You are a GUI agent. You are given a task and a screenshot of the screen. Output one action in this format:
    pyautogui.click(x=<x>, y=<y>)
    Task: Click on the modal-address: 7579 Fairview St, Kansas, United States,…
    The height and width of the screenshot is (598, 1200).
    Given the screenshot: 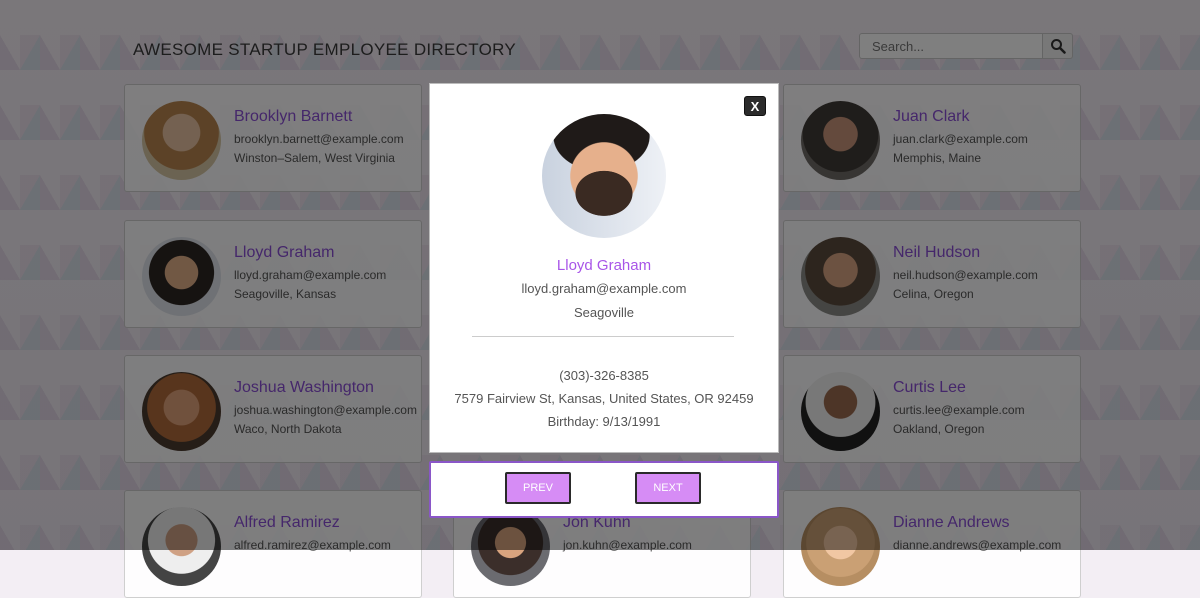 What is the action you would take?
    pyautogui.click(x=604, y=398)
    